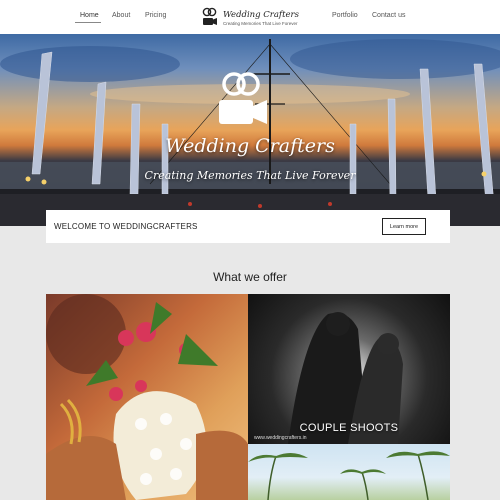 This screenshot has width=500, height=500. What do you see at coordinates (260, 23) in the screenshot?
I see `logo-tagline: Creating Memories That Live Forever` at bounding box center [260, 23].